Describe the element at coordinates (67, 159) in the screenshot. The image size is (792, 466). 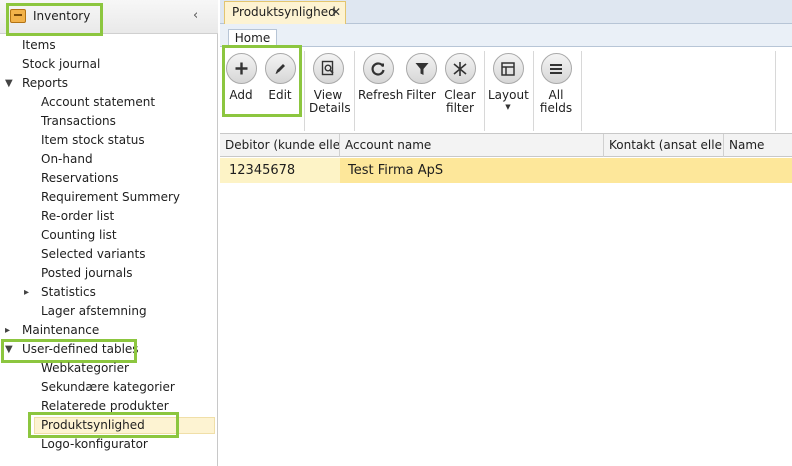
I see `sidebar-item-on-hand: On-hand` at that location.